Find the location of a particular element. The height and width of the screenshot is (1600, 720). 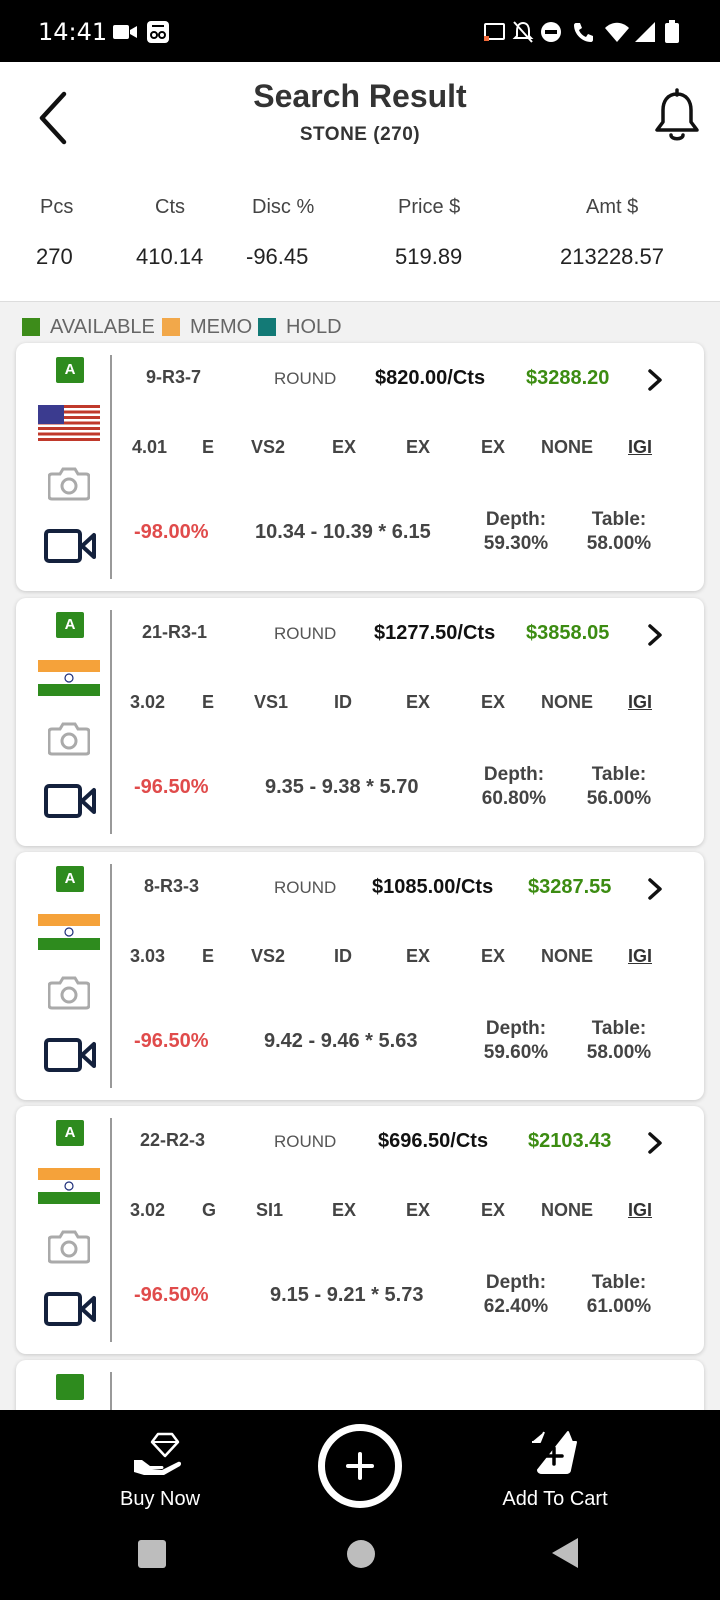

legend-label-available: AVAILABLE is located at coordinates (102, 327).